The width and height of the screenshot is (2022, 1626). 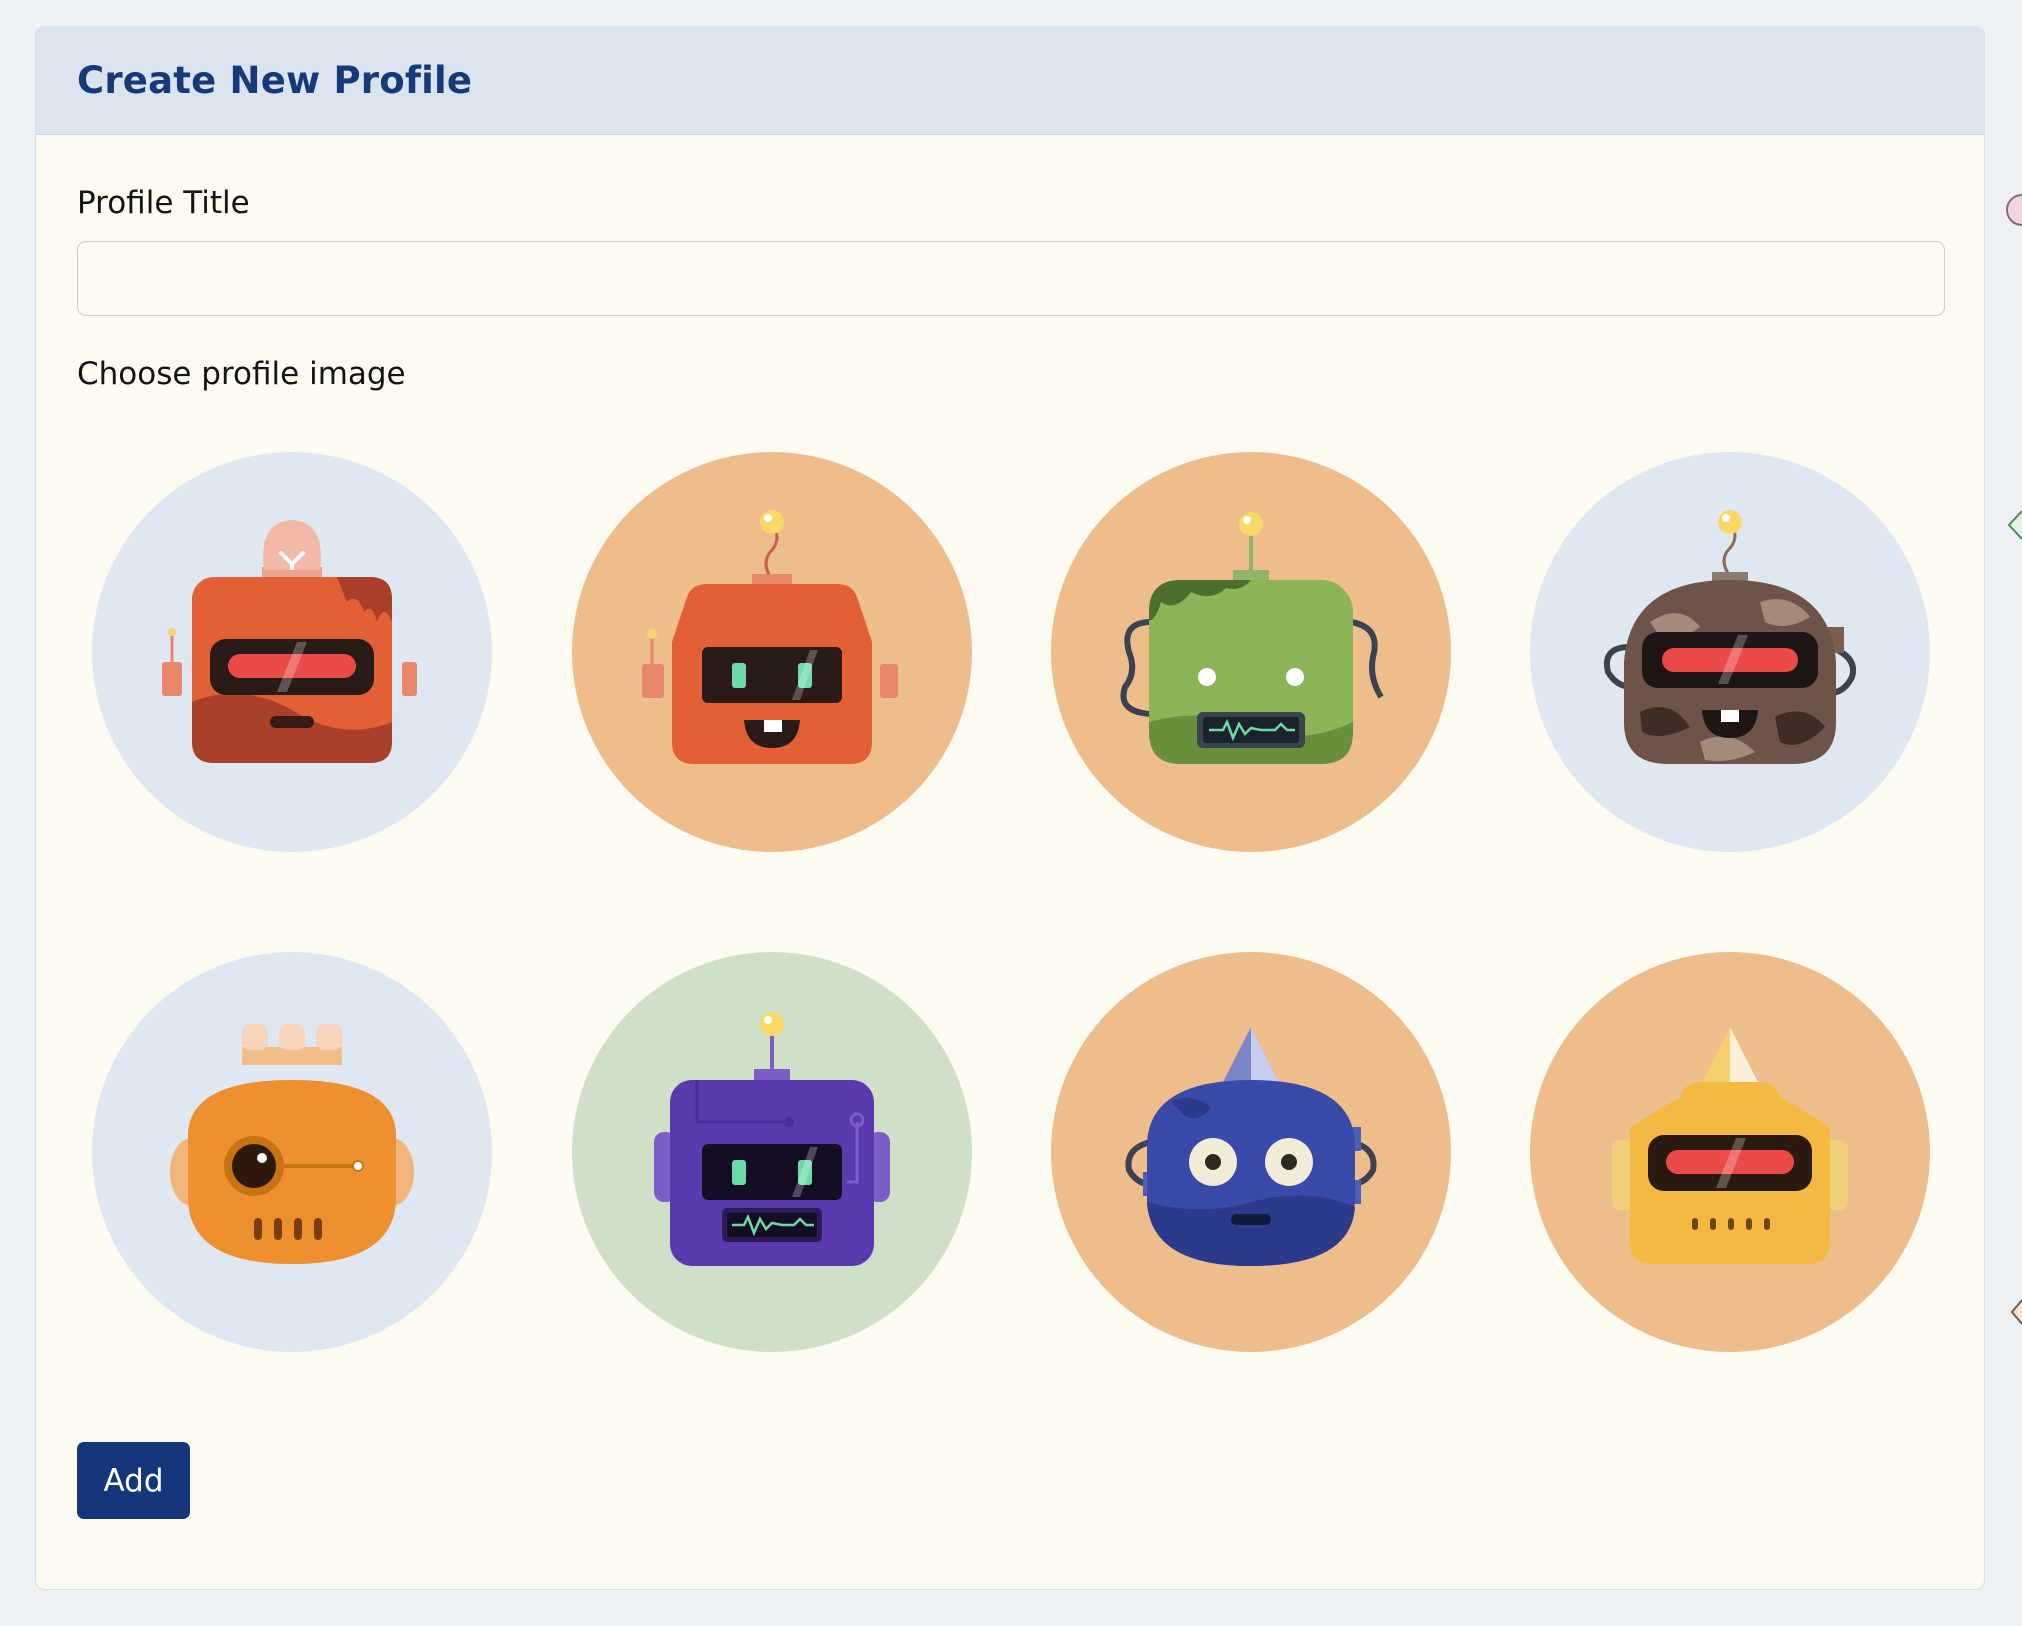 What do you see at coordinates (163, 203) in the screenshot?
I see `profile-title-label: Profile Title` at bounding box center [163, 203].